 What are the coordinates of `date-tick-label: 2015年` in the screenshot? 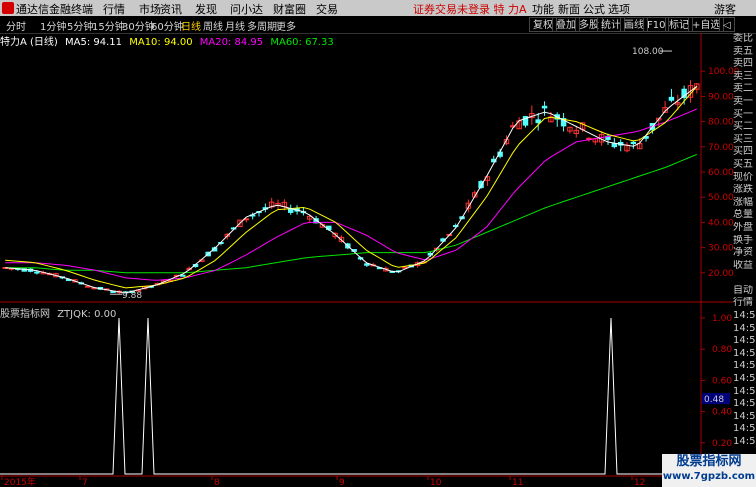 It's located at (20, 481).